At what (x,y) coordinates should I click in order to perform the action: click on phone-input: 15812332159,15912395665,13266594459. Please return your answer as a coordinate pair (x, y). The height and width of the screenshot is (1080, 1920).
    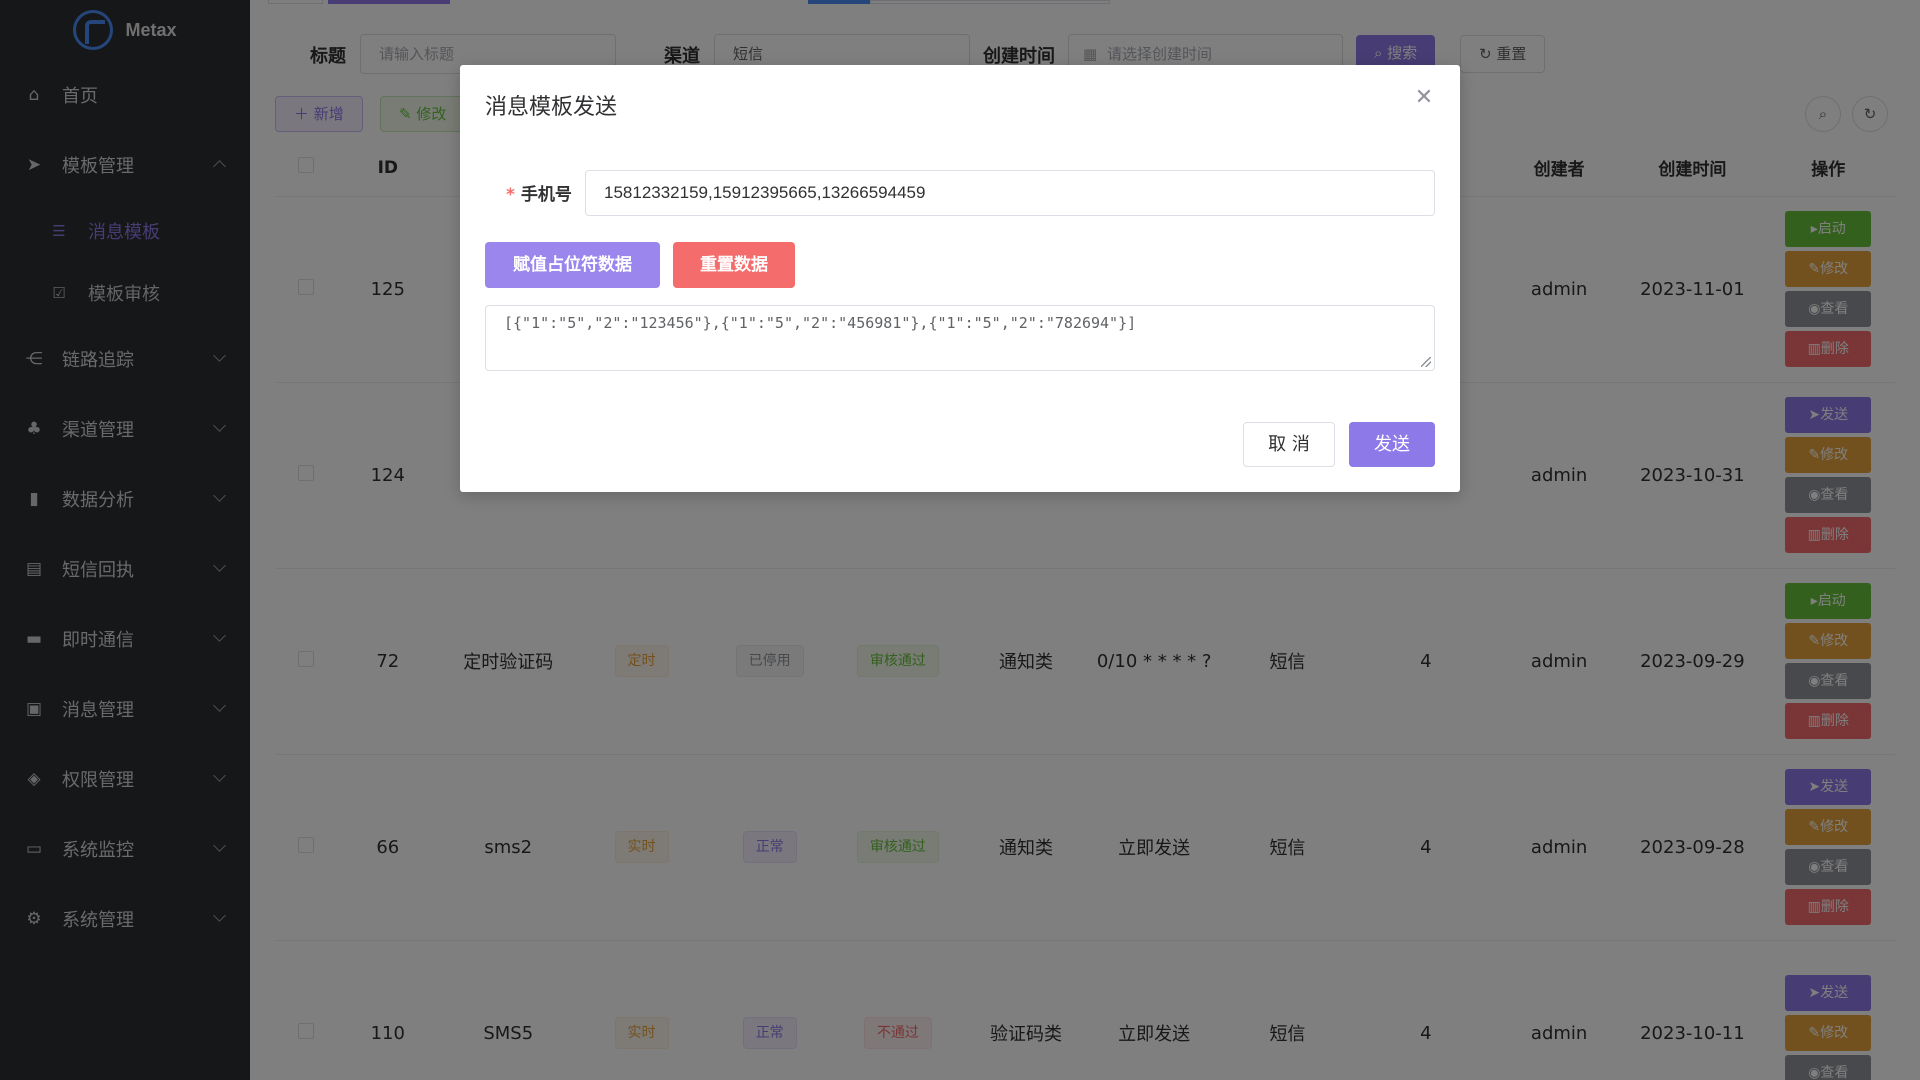
    Looking at the image, I should click on (1010, 193).